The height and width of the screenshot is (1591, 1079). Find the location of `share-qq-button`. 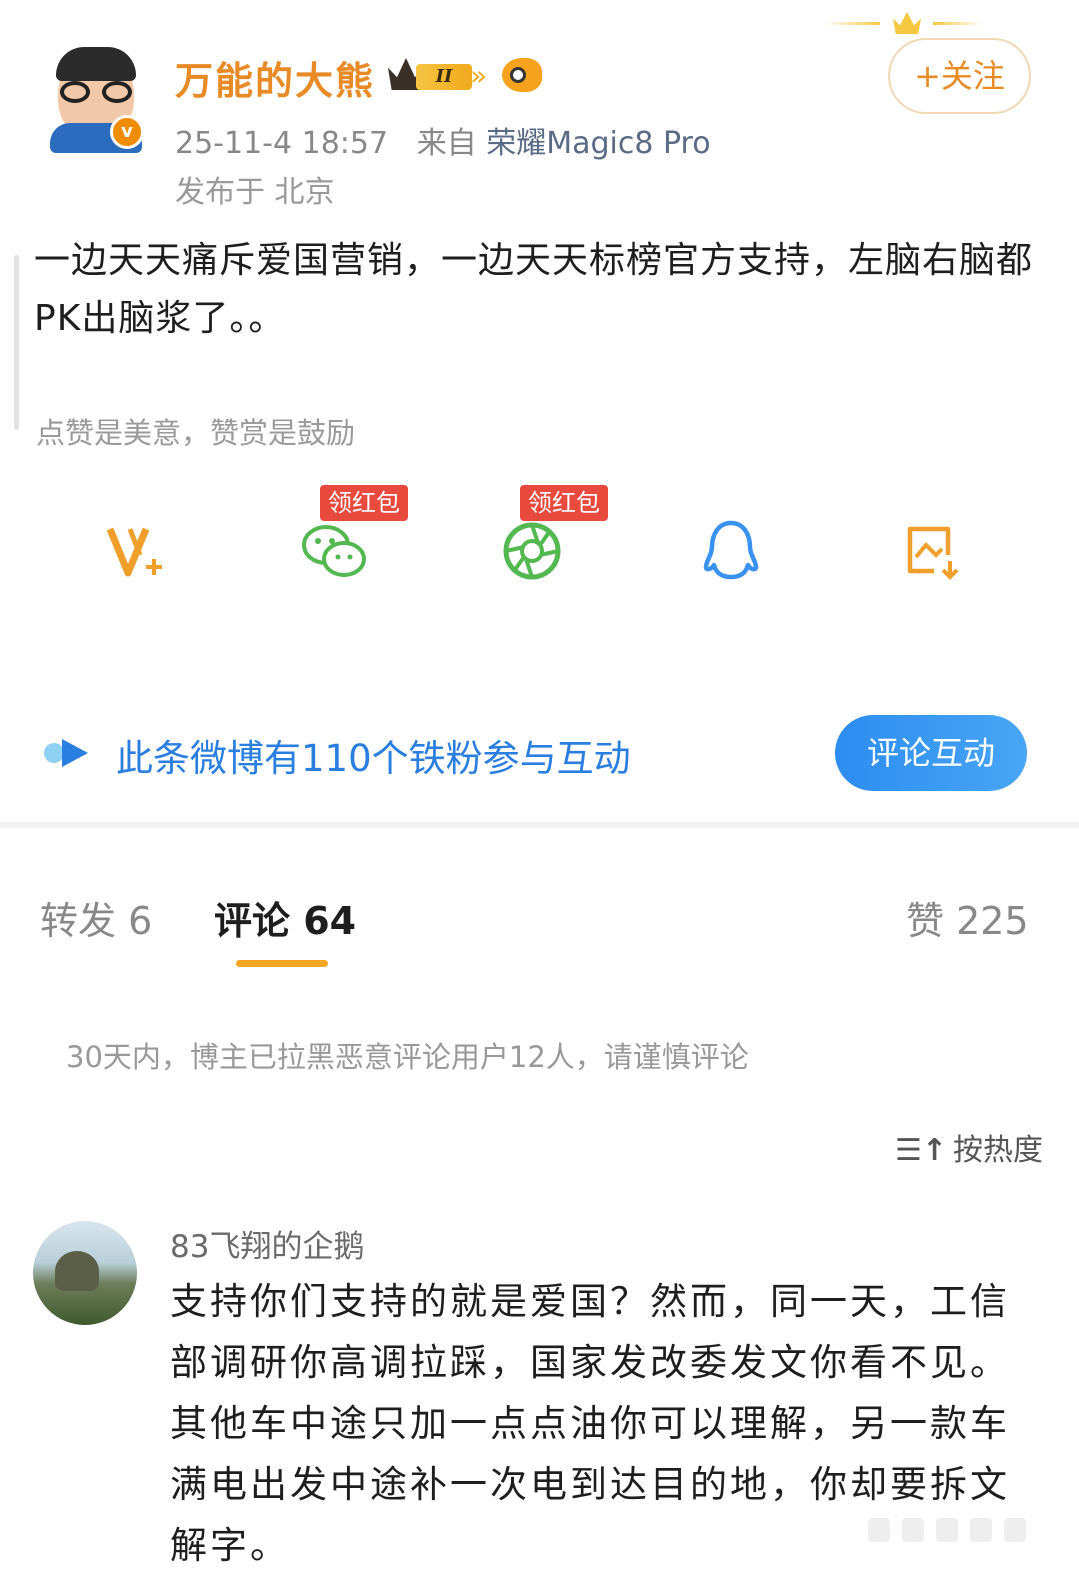

share-qq-button is located at coordinates (736, 550).